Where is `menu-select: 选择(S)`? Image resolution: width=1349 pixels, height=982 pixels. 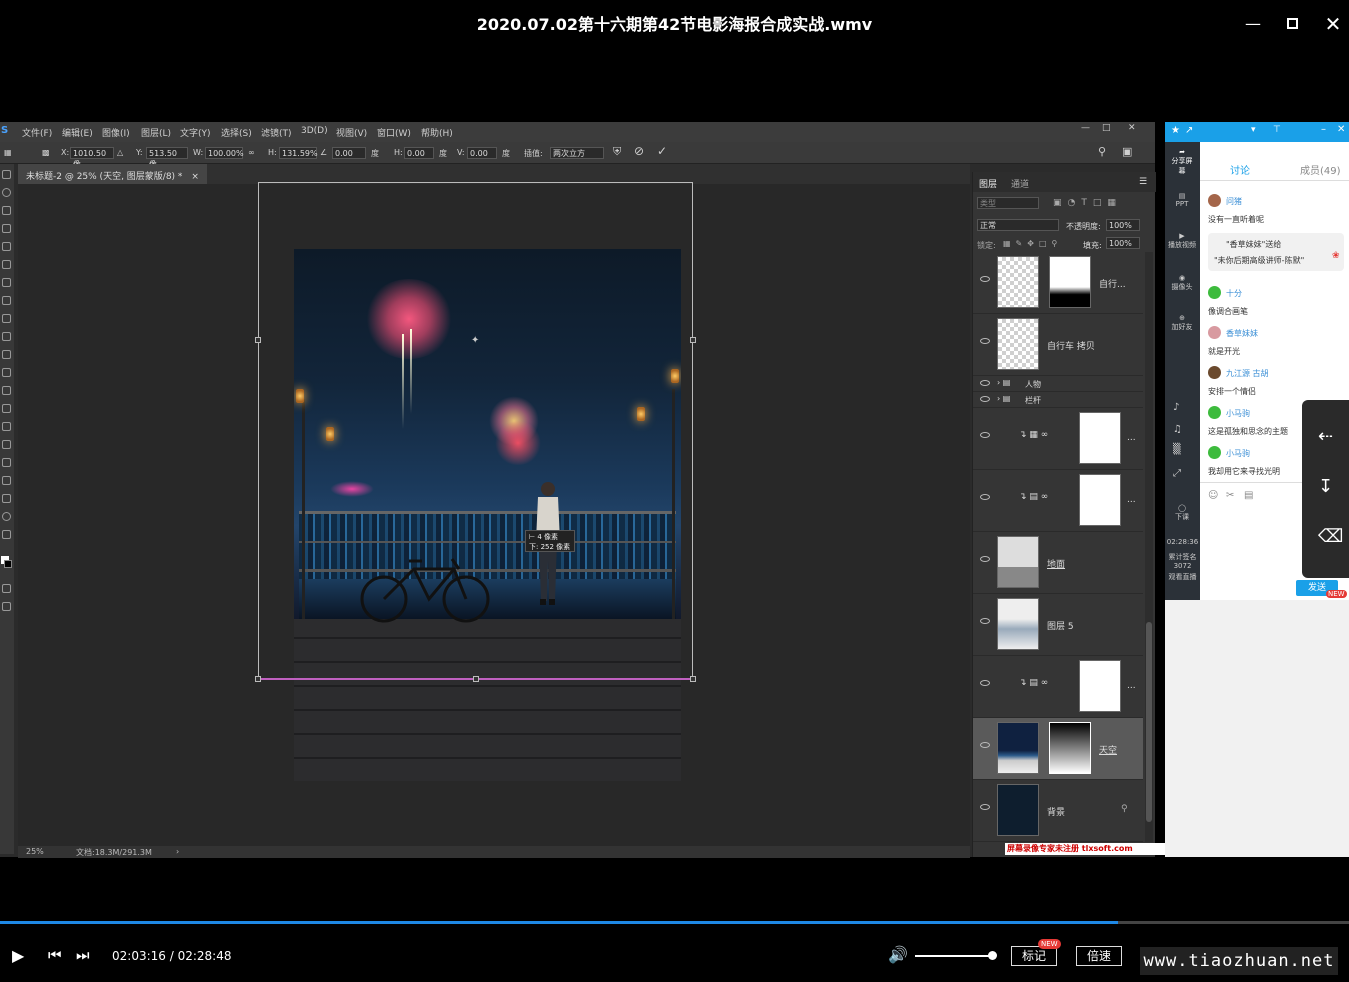
menu-select: 选择(S) is located at coordinates (236, 132).